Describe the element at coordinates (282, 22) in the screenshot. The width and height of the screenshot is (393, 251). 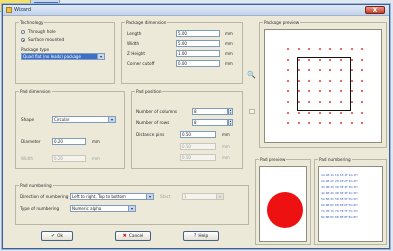
I see `package-preview-label: Package preview` at that location.